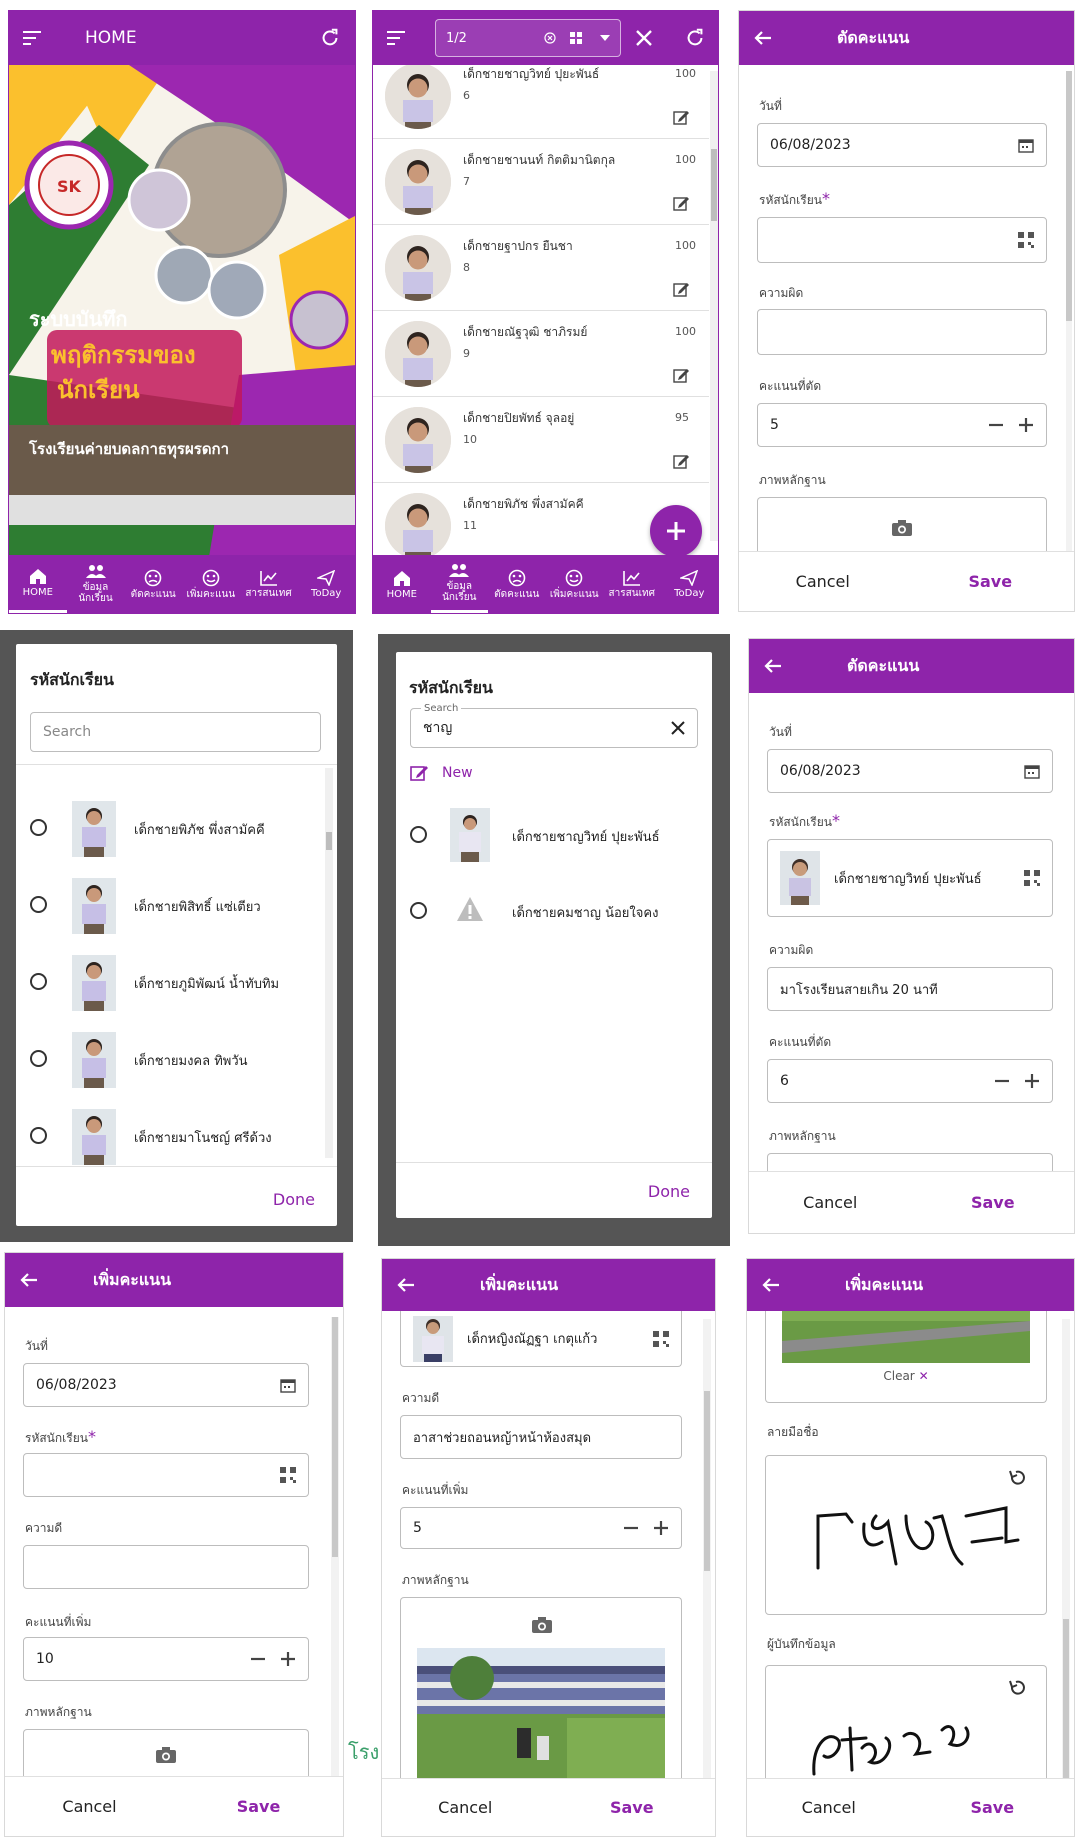  I want to click on list-item: เด็กชายพิสิทธิ์ แซ่เตียว, so click(166, 904).